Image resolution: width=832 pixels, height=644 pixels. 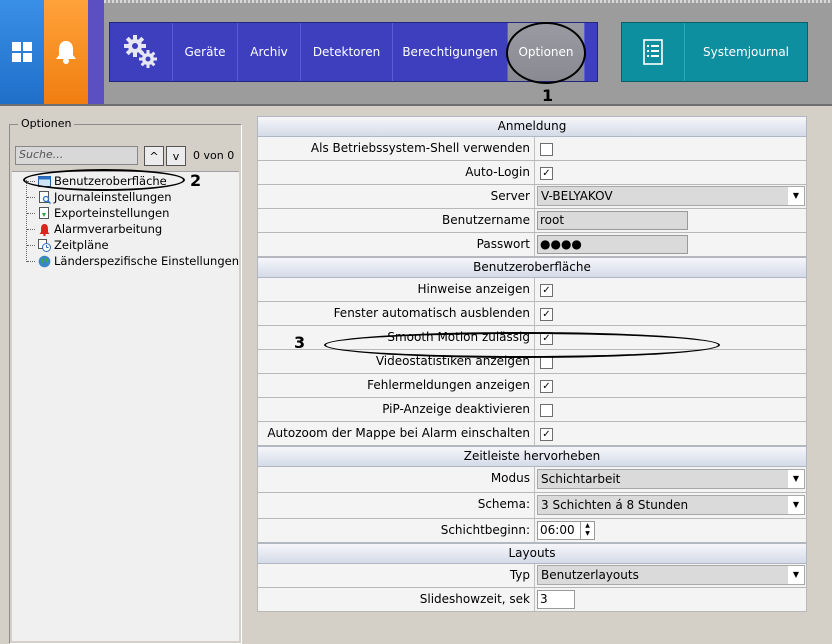 I want to click on journal-button, so click(x=653, y=52).